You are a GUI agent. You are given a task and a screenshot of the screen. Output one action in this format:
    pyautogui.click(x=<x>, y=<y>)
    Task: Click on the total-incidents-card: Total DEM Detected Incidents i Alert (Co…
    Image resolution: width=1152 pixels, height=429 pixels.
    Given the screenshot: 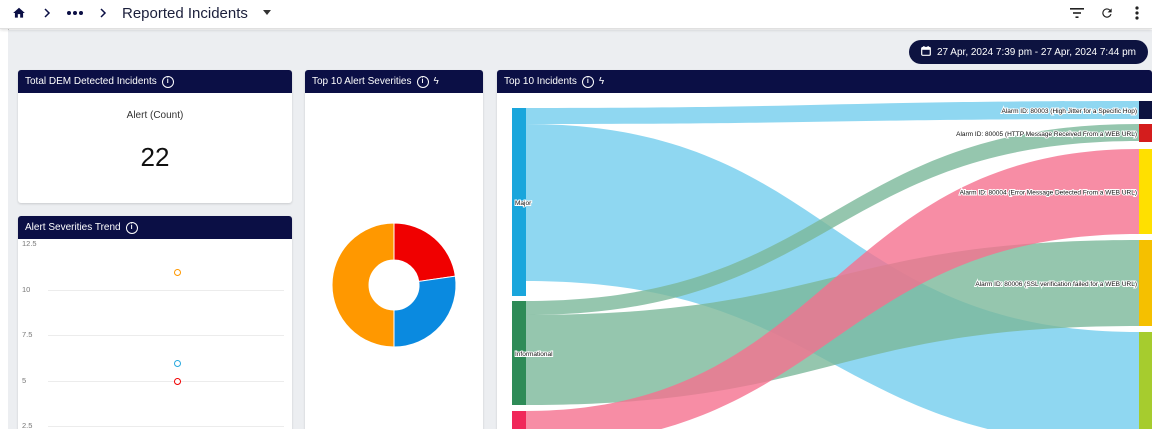 What is the action you would take?
    pyautogui.click(x=155, y=136)
    